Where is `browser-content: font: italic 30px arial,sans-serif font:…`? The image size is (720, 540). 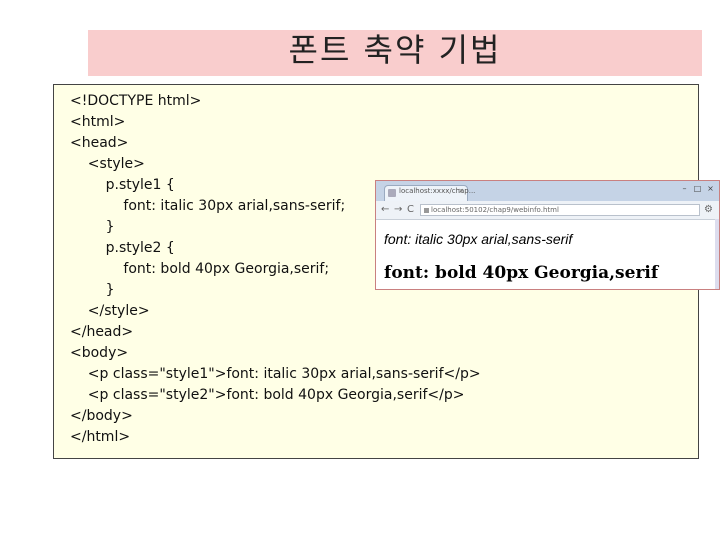 browser-content: font: italic 30px arial,sans-serif font:… is located at coordinates (547, 254).